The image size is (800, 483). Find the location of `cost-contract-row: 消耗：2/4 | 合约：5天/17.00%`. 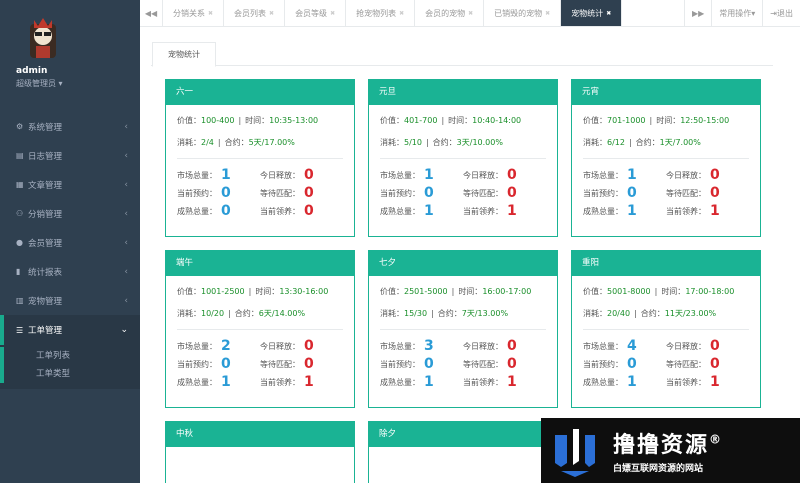

cost-contract-row: 消耗：2/4 | 合约：5天/17.00% is located at coordinates (236, 142).